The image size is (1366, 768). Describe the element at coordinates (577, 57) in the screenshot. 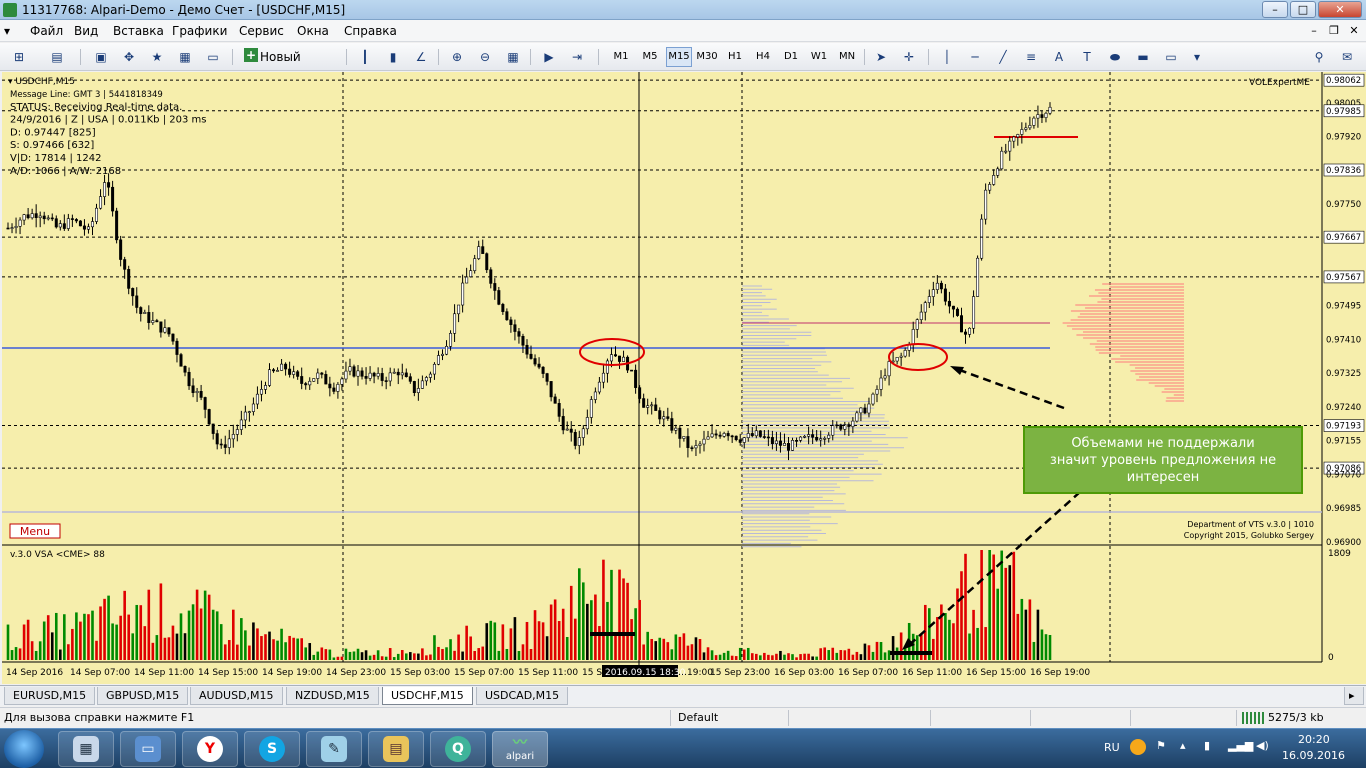

I see `chart-shift-icon: ⇥` at that location.